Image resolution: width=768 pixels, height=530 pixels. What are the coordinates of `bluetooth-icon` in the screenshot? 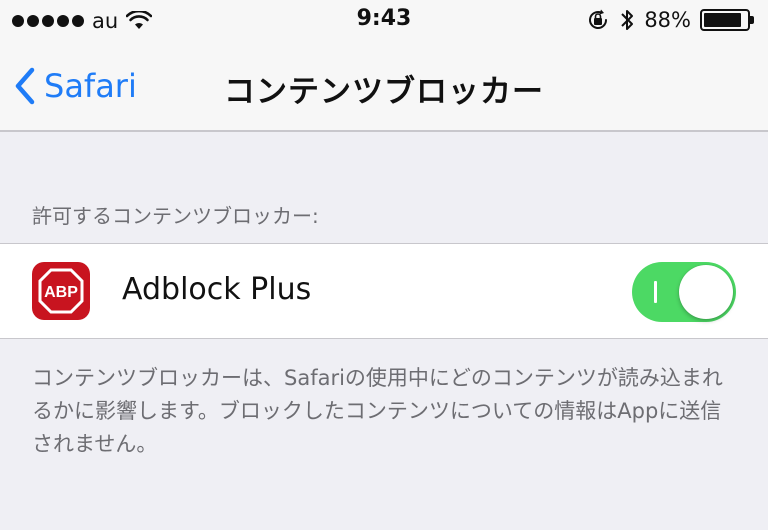 It's located at (627, 20).